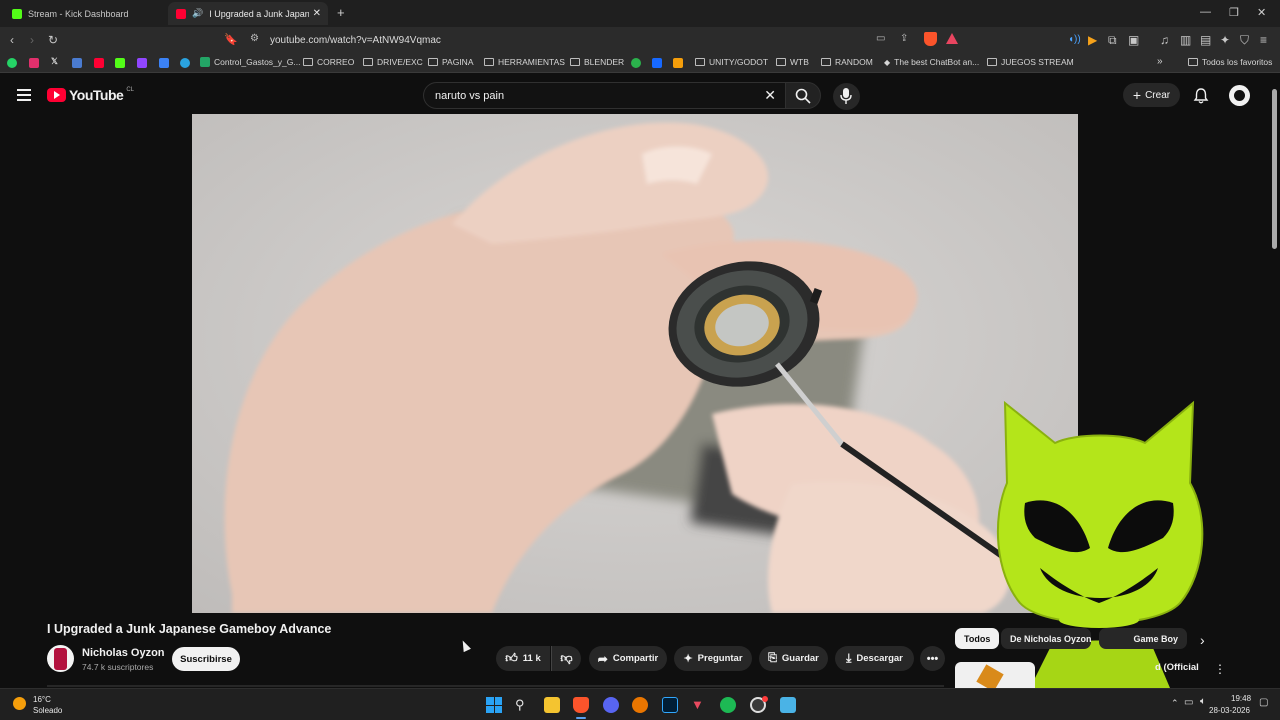 This screenshot has width=1280, height=720. What do you see at coordinates (12, 40) in the screenshot?
I see `back-icon: ‹` at bounding box center [12, 40].